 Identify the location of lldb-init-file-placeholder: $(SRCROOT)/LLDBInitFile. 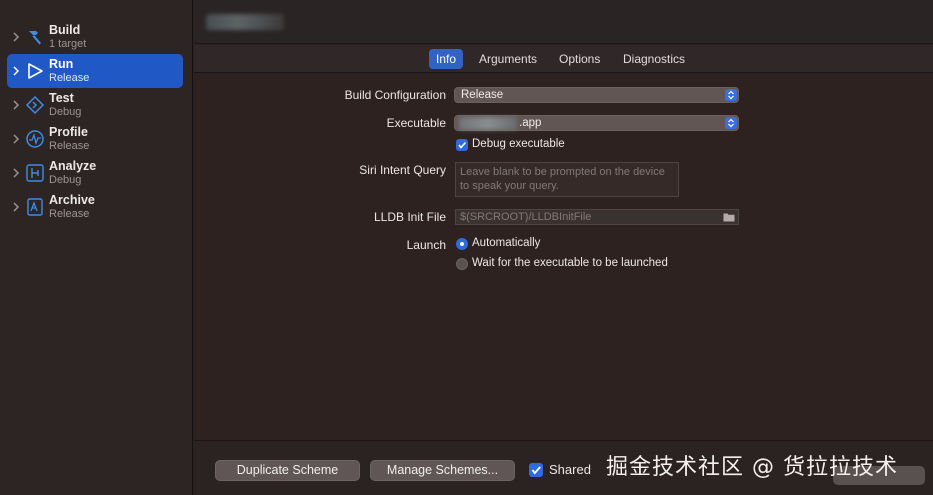
(526, 217).